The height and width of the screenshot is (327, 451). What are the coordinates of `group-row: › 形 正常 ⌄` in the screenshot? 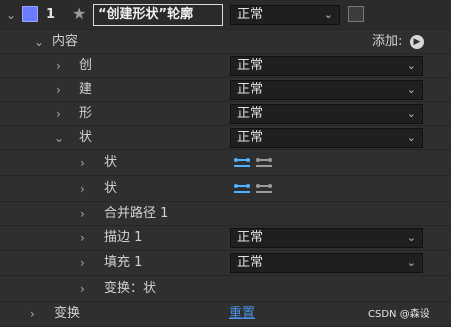 It's located at (225, 114).